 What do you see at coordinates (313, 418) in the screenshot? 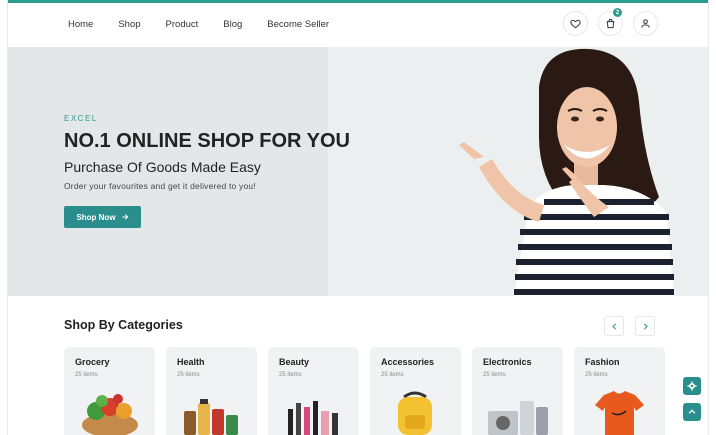
I see `beauty-products-image` at bounding box center [313, 418].